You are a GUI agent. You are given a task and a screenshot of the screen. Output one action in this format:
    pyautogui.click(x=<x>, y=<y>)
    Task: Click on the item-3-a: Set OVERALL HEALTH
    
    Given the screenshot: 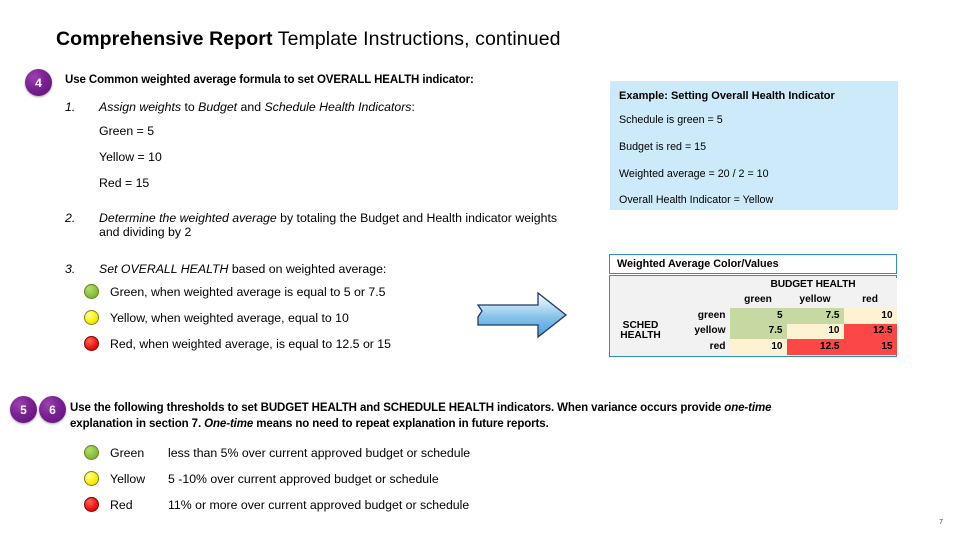 What is the action you would take?
    pyautogui.click(x=164, y=269)
    